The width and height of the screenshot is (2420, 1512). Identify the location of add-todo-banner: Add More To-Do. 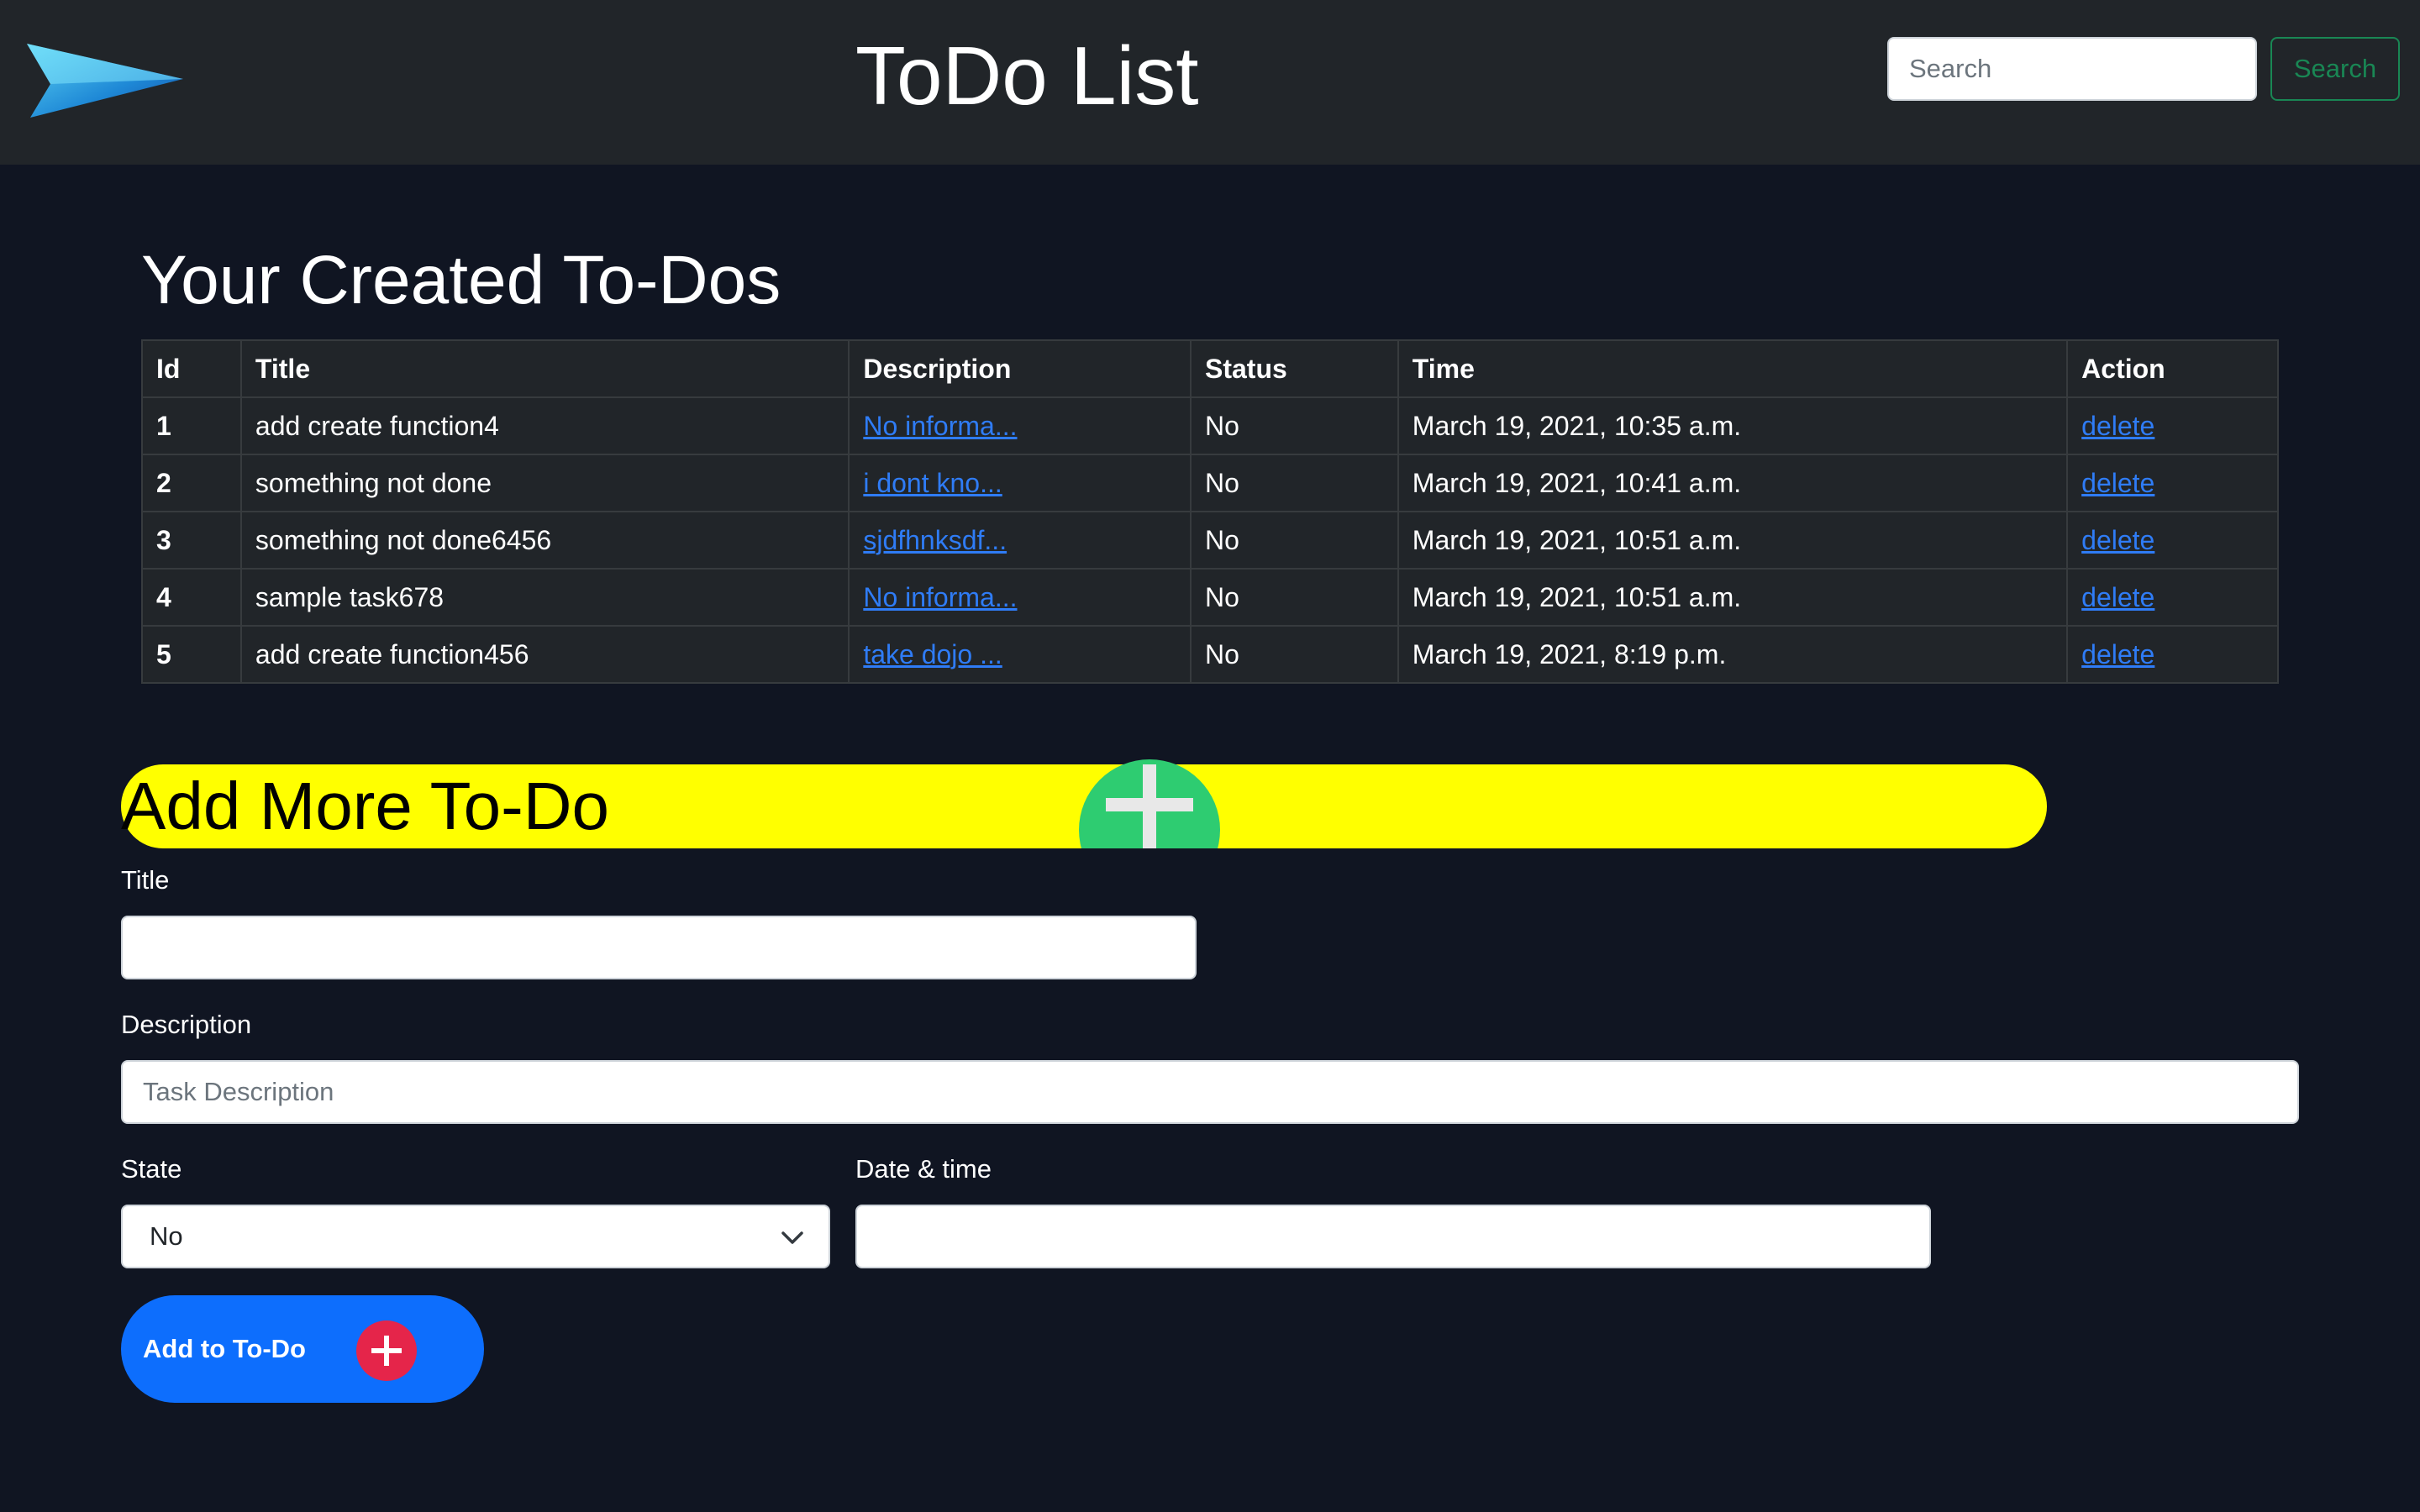
(1084, 803).